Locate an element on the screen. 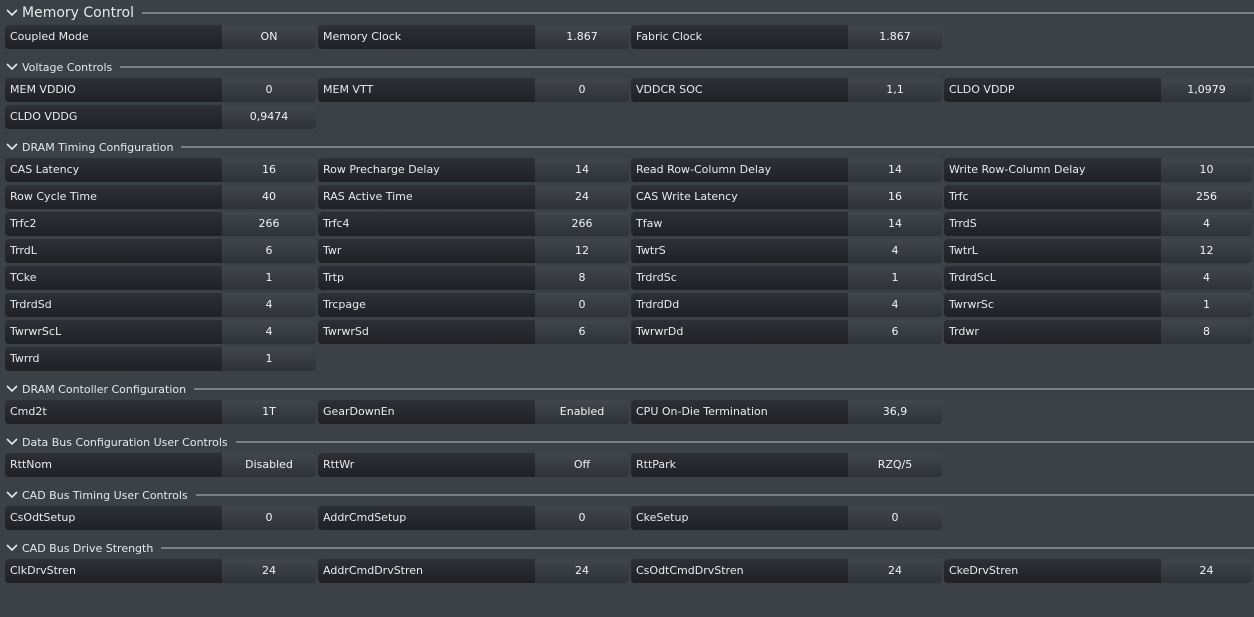  setting-field: TrdrdDd 4 is located at coordinates (786, 305).